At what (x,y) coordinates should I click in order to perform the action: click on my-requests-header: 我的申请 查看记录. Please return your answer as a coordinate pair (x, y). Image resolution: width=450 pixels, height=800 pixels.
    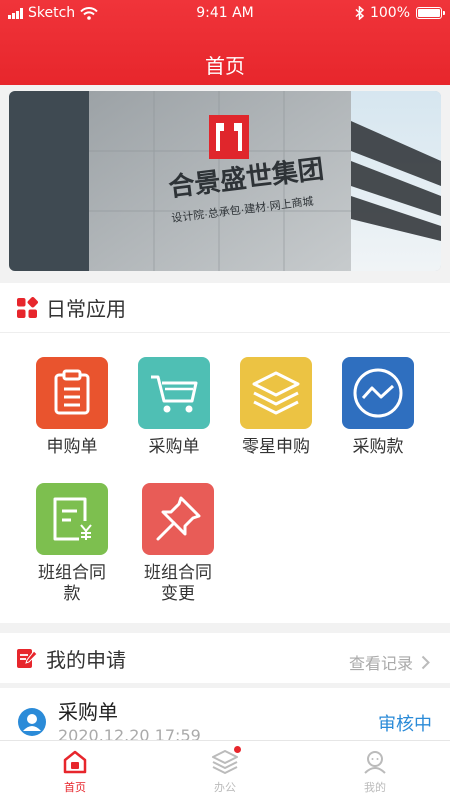
    Looking at the image, I should click on (225, 658).